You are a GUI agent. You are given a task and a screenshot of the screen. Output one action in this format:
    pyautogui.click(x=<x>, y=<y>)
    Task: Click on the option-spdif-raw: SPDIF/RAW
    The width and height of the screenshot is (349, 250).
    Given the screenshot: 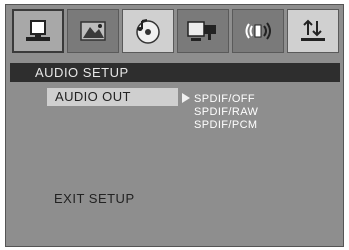 What is the action you would take?
    pyautogui.click(x=226, y=112)
    